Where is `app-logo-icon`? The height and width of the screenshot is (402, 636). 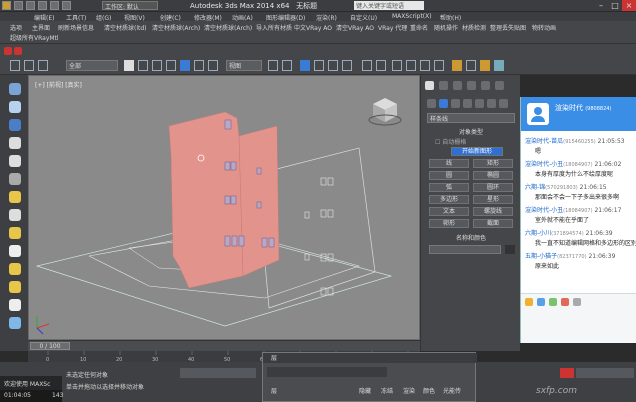
app-logo-icon is located at coordinates (6, 5).